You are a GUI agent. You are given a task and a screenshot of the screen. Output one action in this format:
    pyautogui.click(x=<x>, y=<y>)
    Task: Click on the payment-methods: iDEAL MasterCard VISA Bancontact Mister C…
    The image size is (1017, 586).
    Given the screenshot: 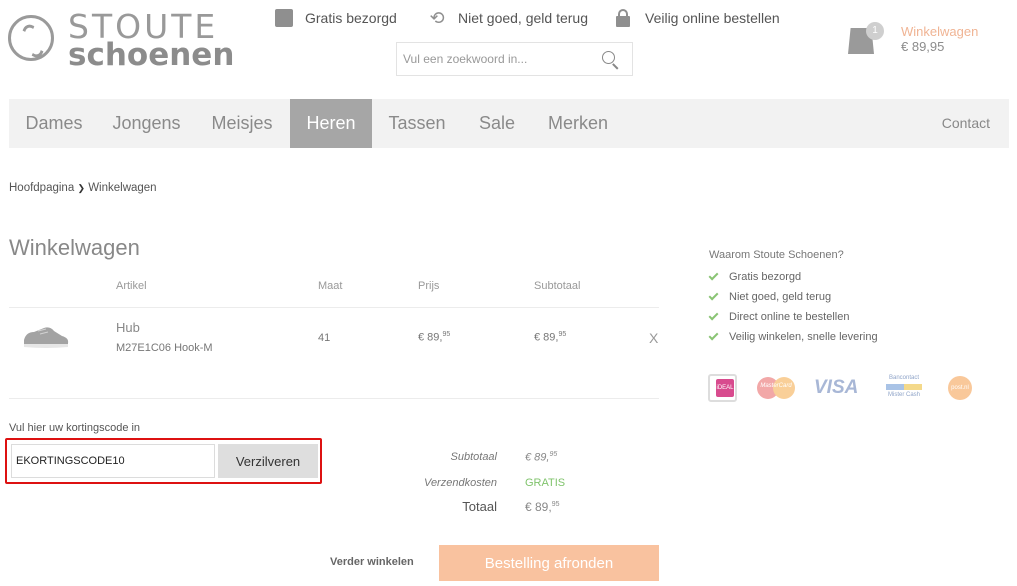 What is the action you would take?
    pyautogui.click(x=843, y=388)
    